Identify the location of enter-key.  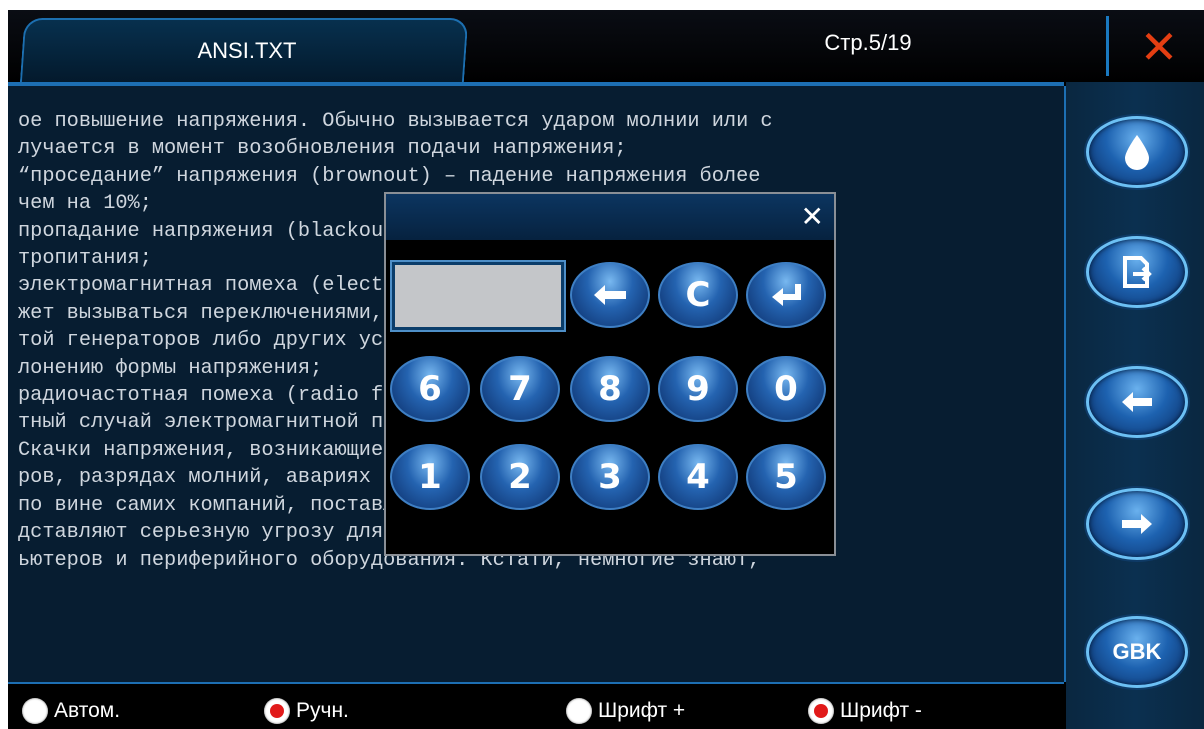
(786, 295).